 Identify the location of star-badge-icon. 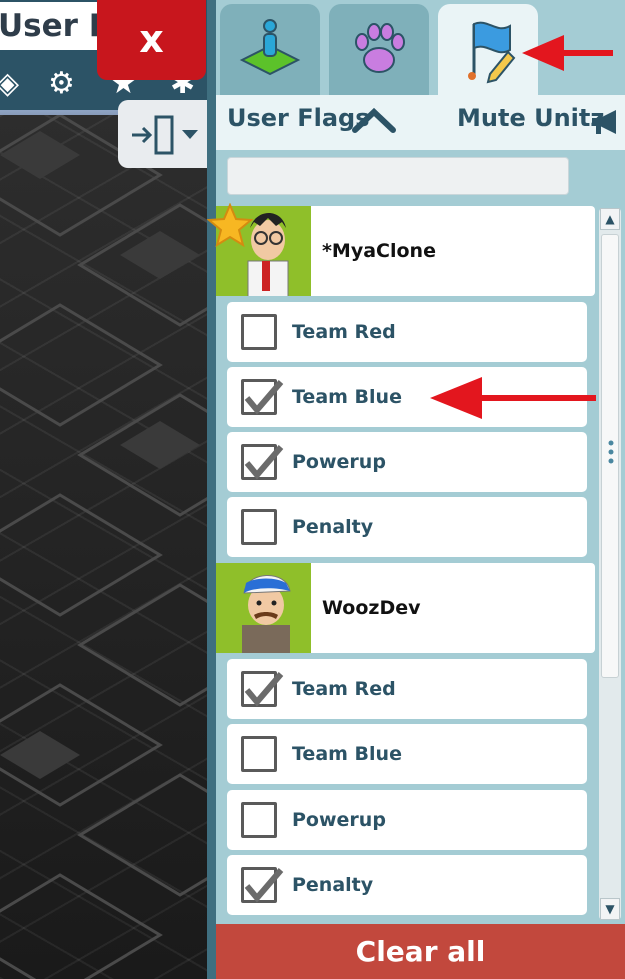
(230, 225).